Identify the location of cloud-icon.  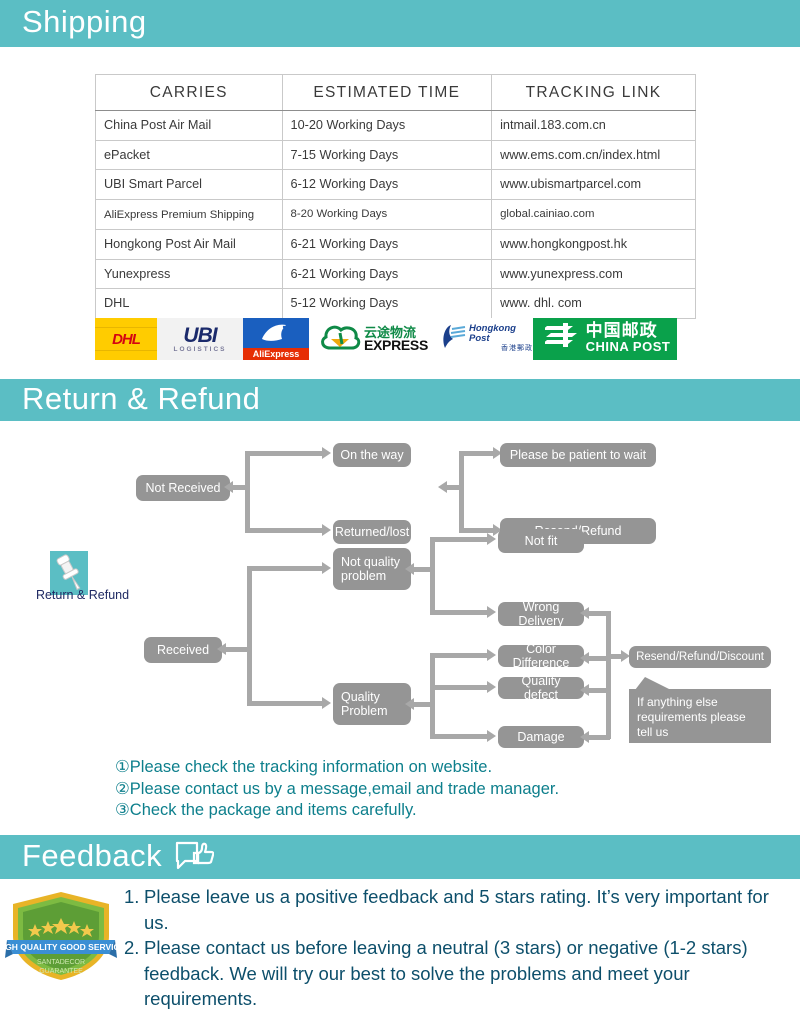
(340, 339).